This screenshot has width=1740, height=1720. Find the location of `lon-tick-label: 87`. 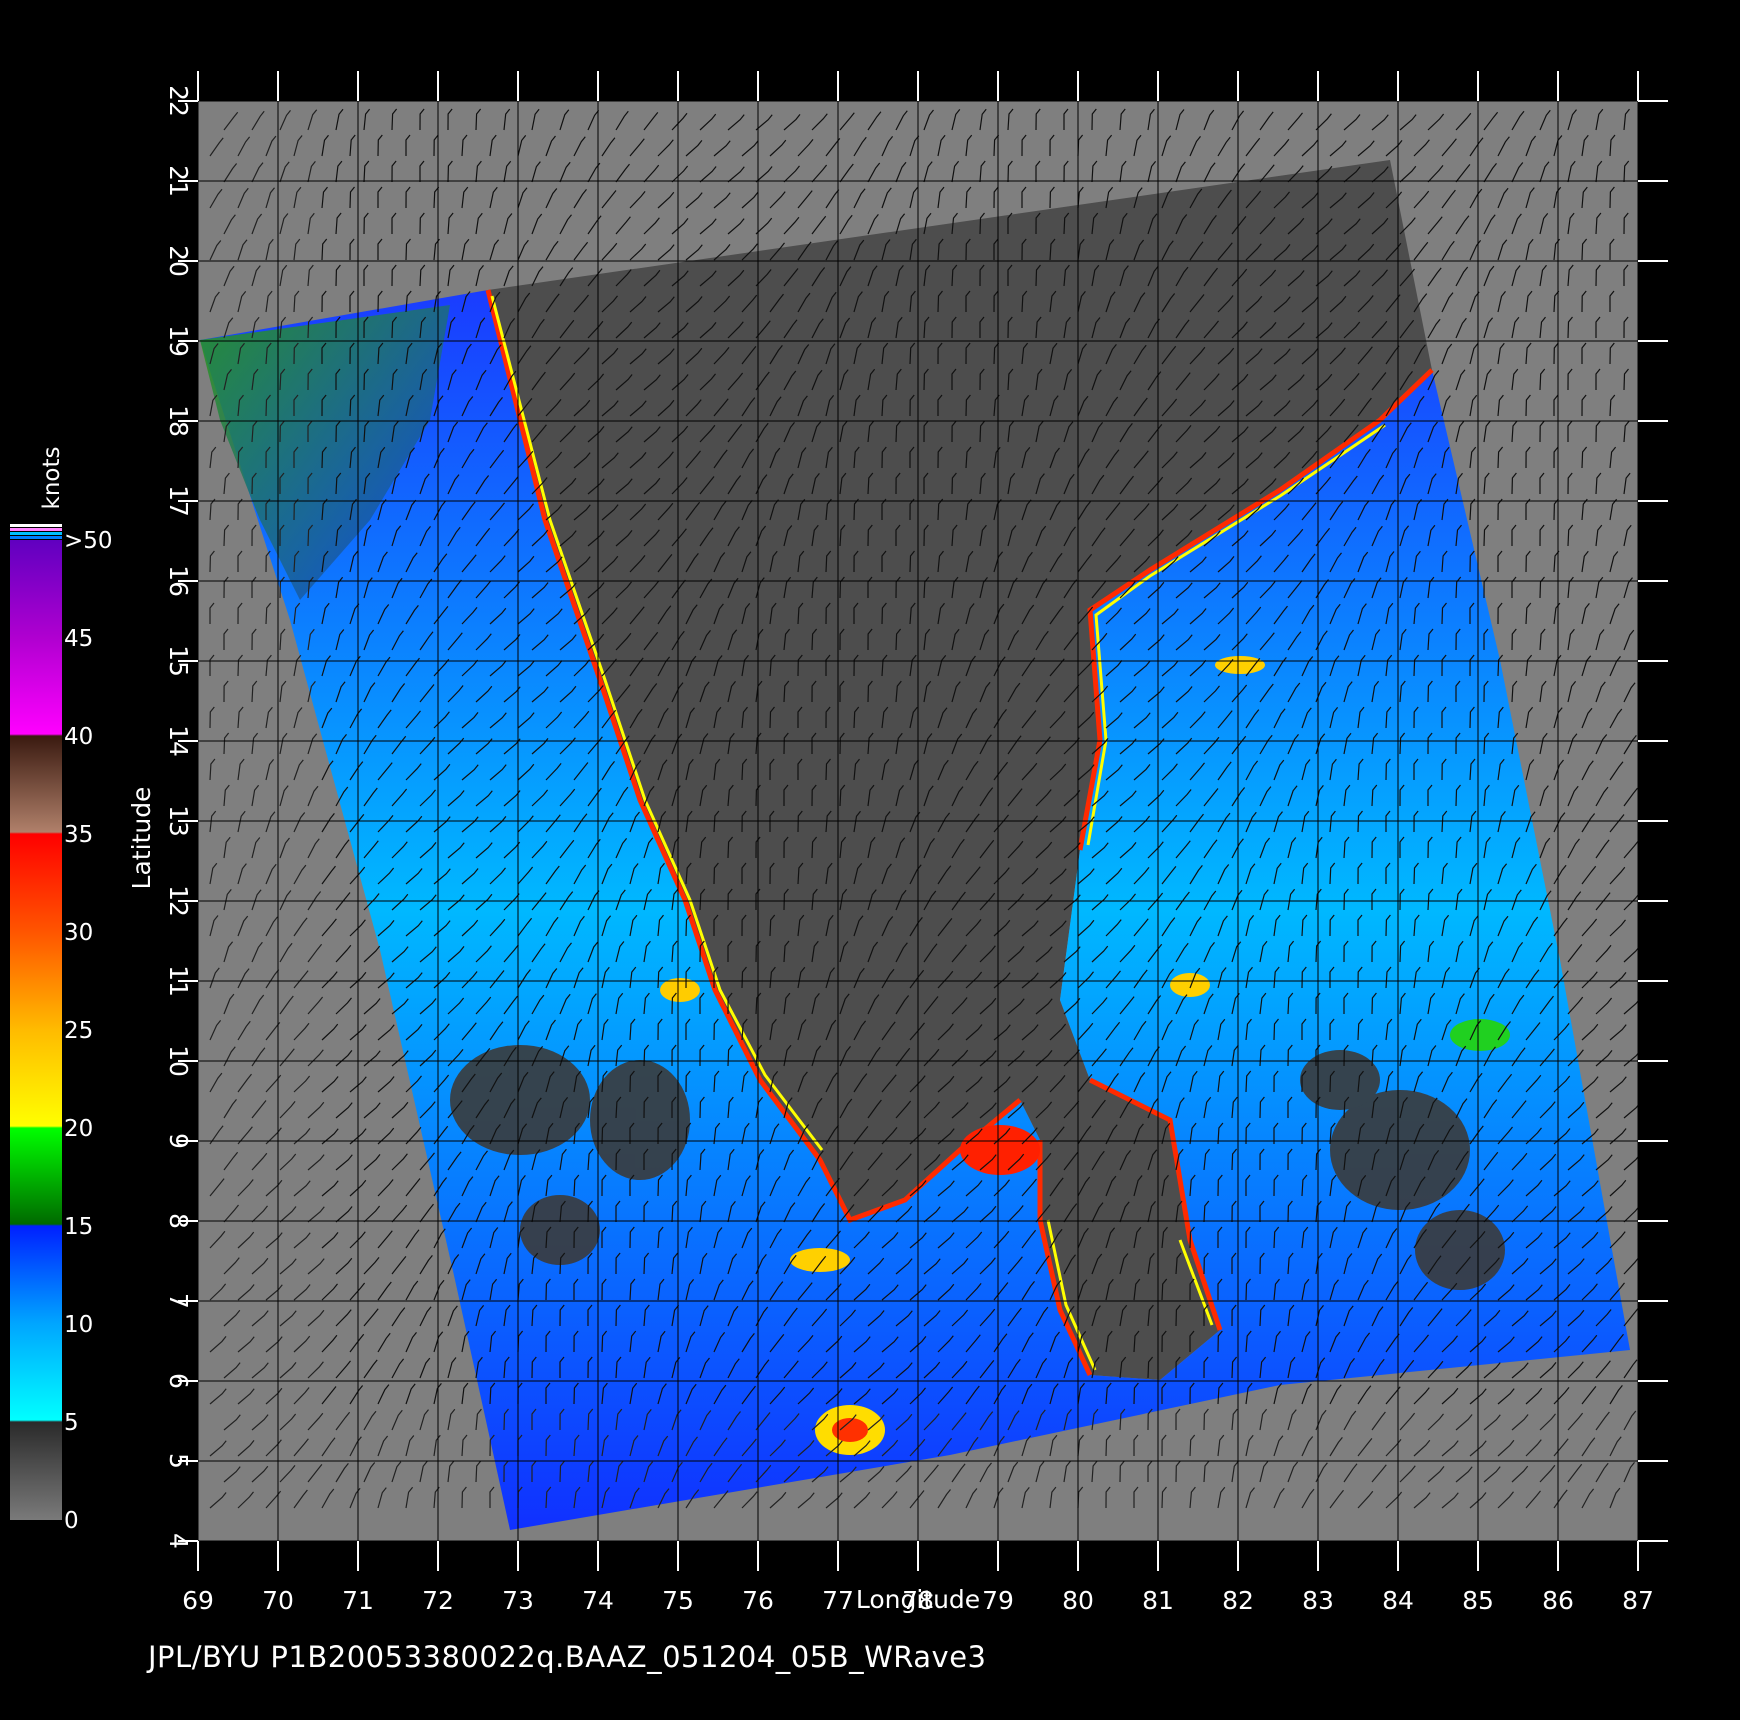

lon-tick-label: 87 is located at coordinates (1638, 1600).